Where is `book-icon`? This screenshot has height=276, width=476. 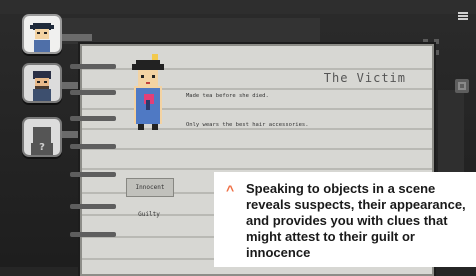 book-icon is located at coordinates (462, 87).